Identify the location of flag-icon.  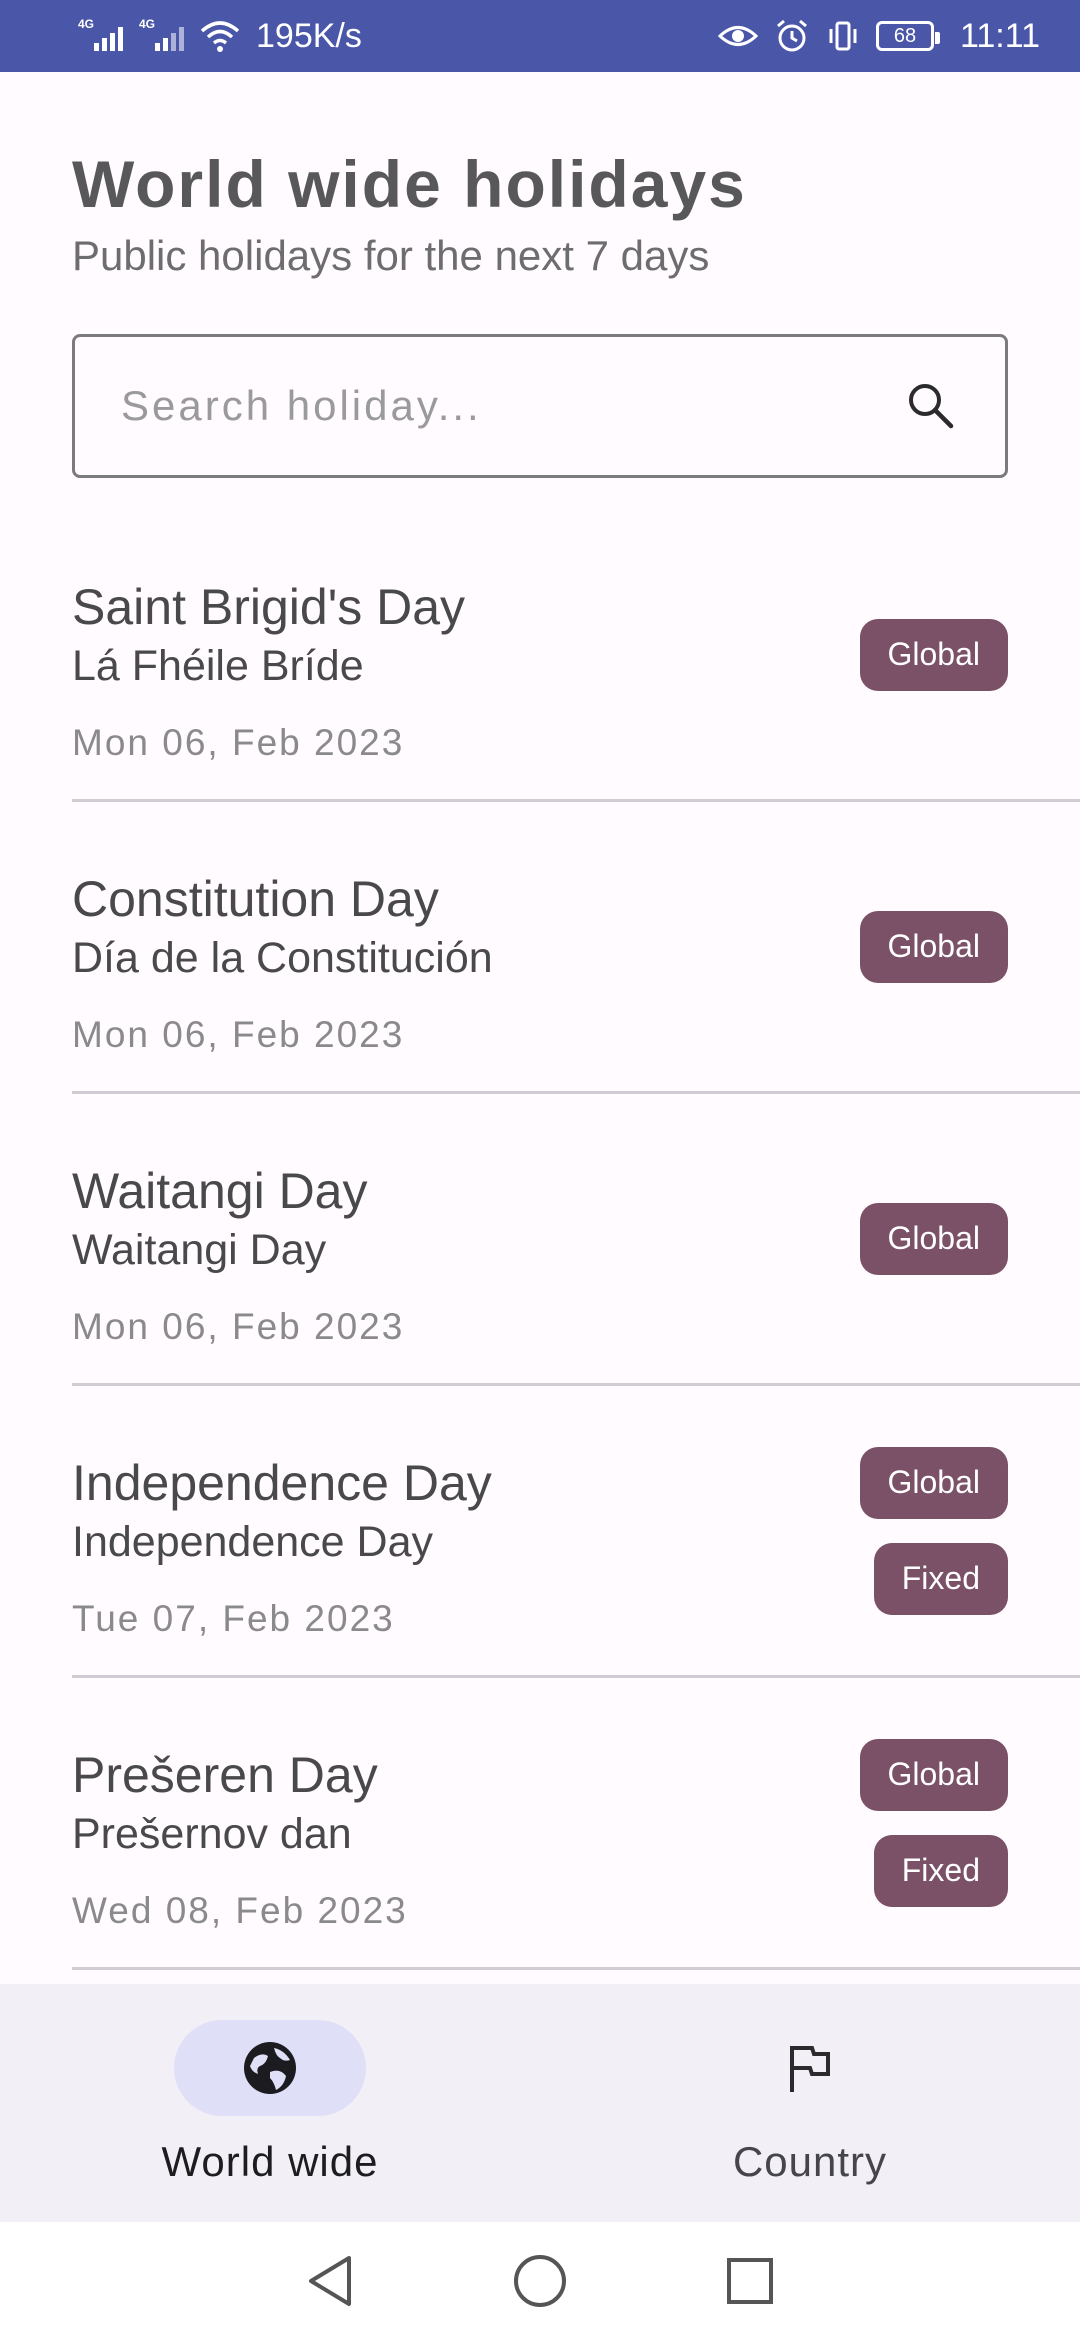
(810, 2069).